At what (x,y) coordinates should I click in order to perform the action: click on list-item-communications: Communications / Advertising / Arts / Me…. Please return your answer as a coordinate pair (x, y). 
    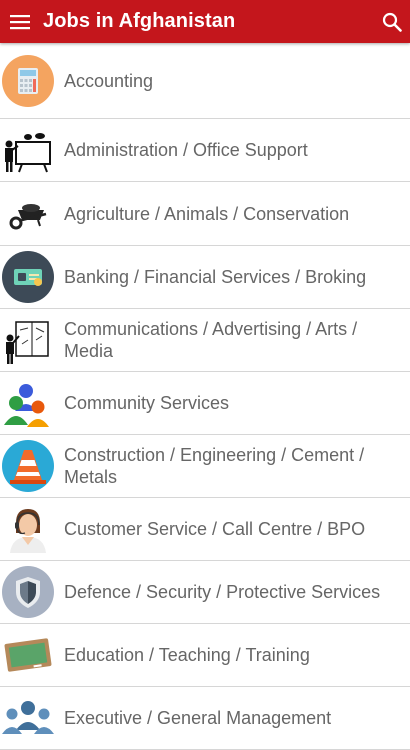
    Looking at the image, I should click on (205, 340).